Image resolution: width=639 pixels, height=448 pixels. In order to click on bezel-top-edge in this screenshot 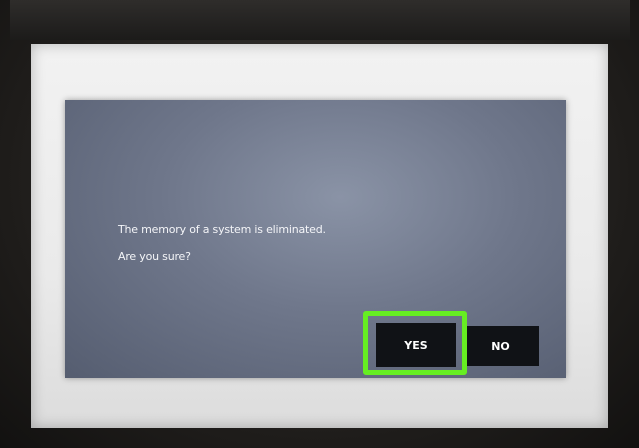, I will do `click(320, 20)`.